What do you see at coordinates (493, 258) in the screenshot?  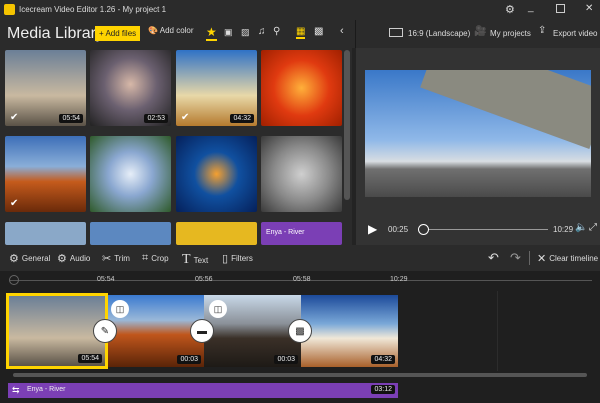 I see `undo-icon: ↶` at bounding box center [493, 258].